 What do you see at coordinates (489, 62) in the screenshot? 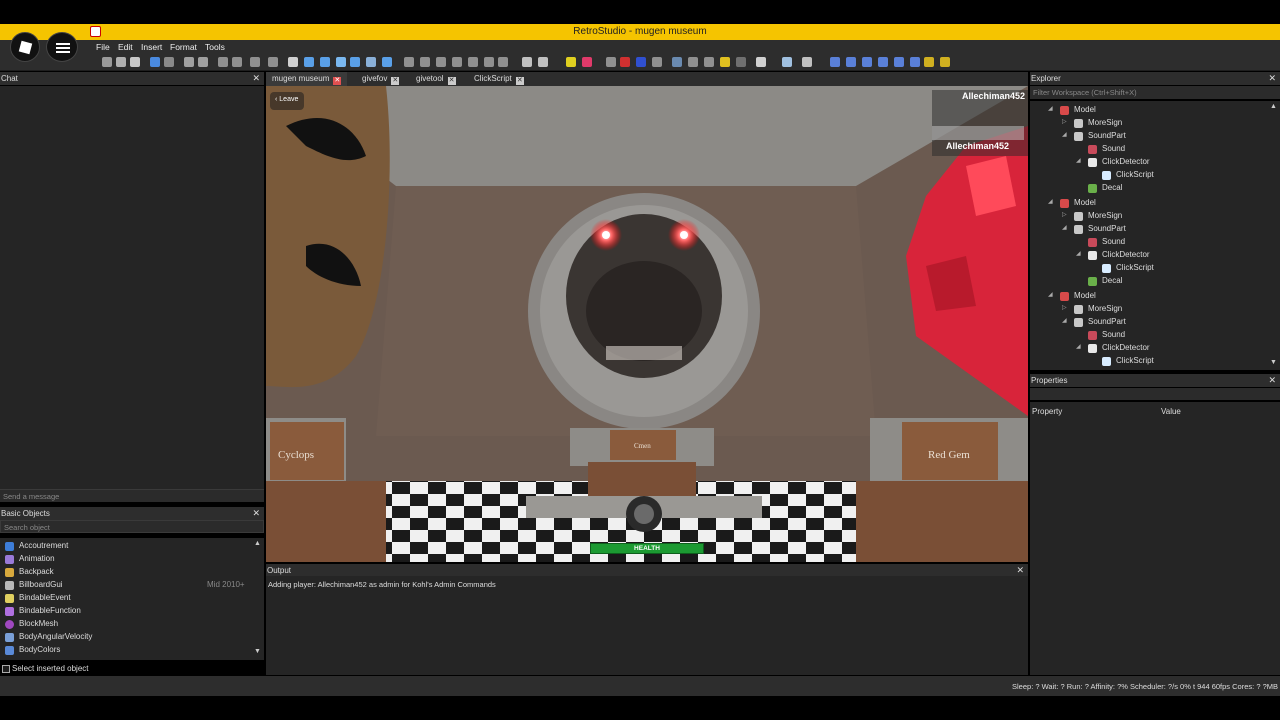
I see `inlet-icon` at bounding box center [489, 62].